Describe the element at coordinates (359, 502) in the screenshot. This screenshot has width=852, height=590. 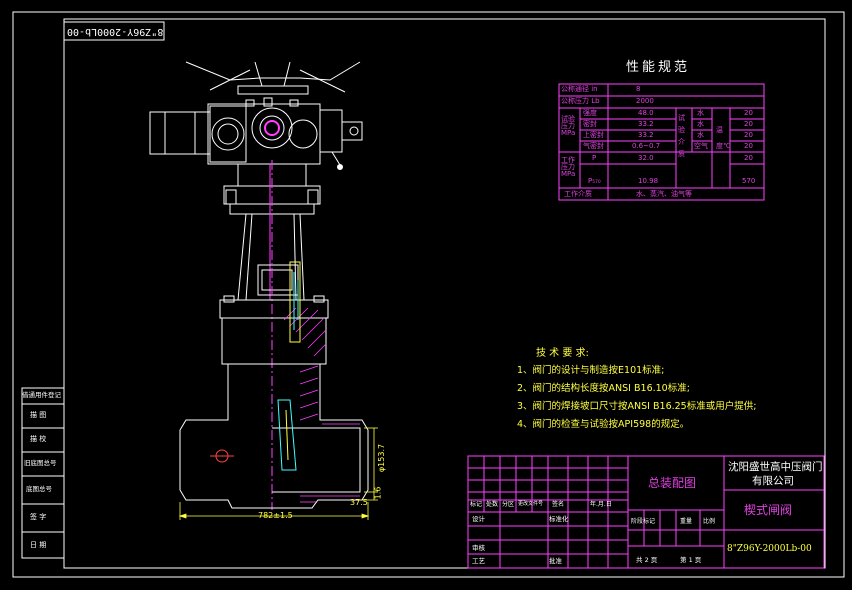
I see `dim-d2: 37.5` at that location.